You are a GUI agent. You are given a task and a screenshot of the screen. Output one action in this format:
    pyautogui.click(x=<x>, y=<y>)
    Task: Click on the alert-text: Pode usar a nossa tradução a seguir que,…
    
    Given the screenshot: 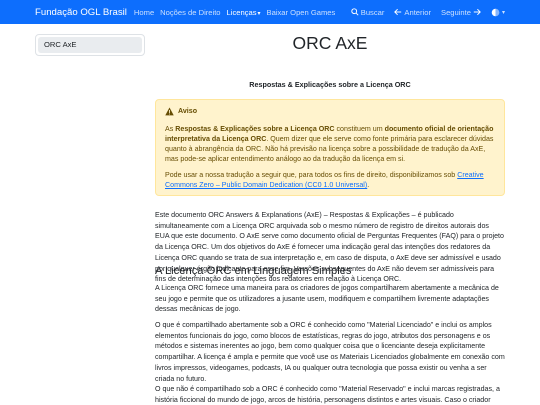 What is the action you would take?
    pyautogui.click(x=311, y=175)
    